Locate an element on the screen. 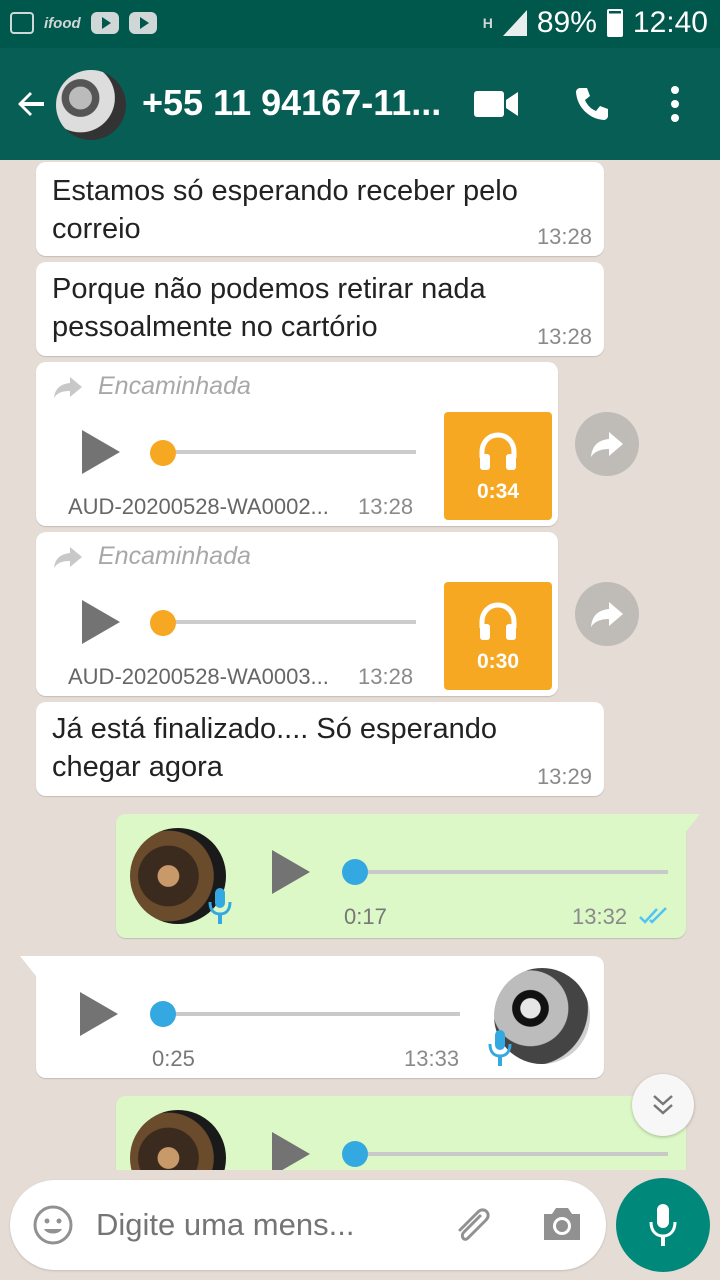  message-time: 13:32 is located at coordinates (600, 916).